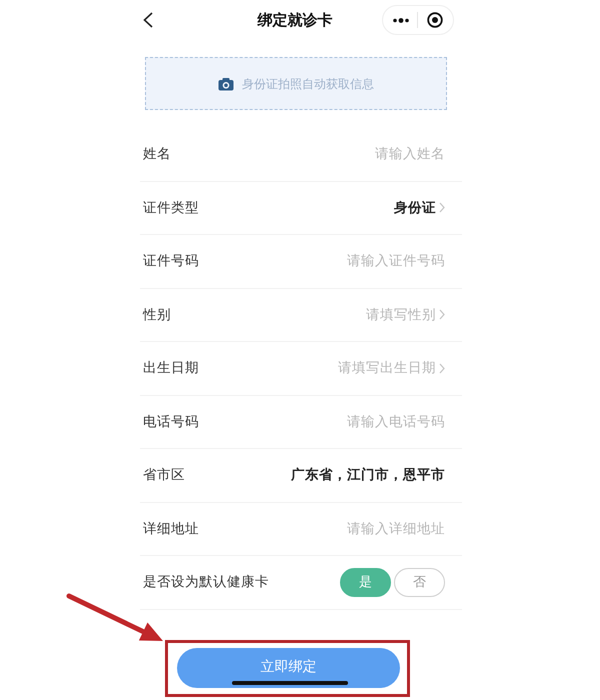 This screenshot has height=700, width=600. What do you see at coordinates (419, 582) in the screenshot?
I see `option-button: 否` at bounding box center [419, 582].